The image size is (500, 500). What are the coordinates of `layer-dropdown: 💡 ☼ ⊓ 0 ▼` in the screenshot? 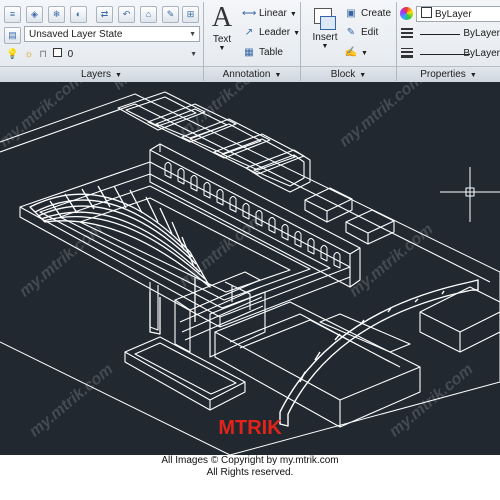 It's located at (101, 55).